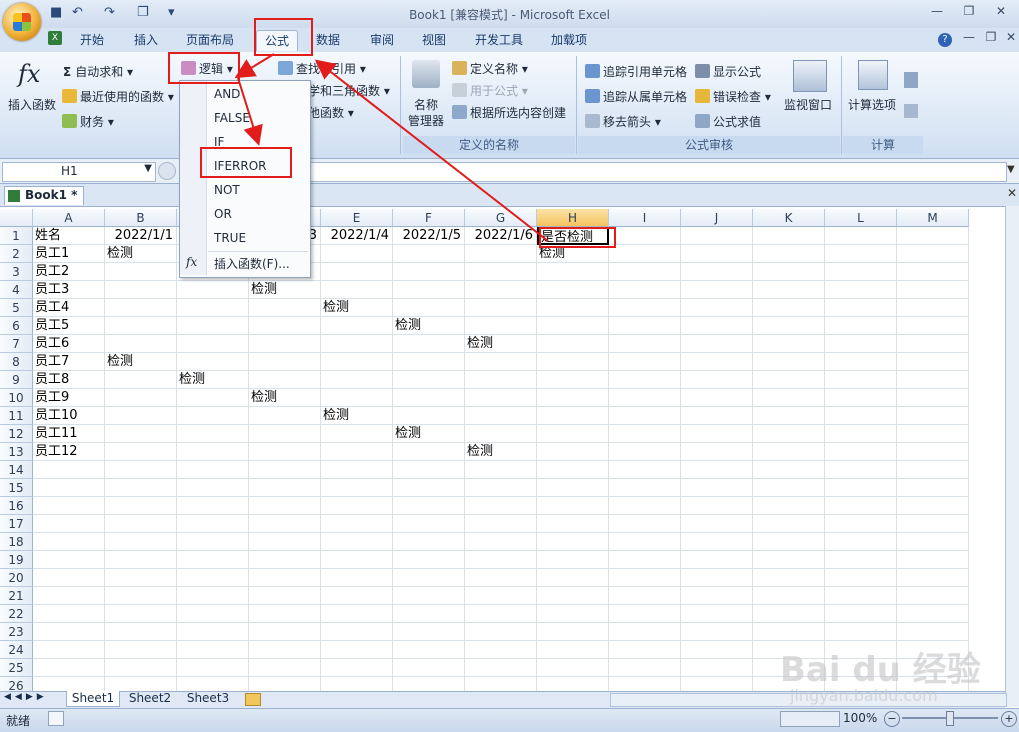  Describe the element at coordinates (285, 416) in the screenshot. I see `cell-d11` at that location.